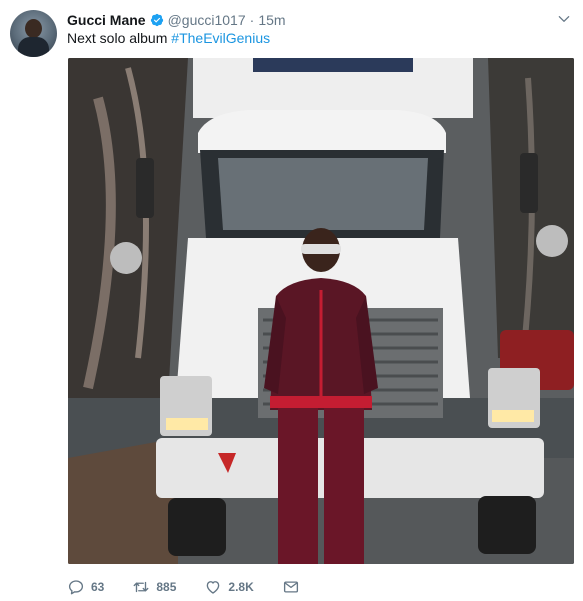 This screenshot has width=583, height=601. What do you see at coordinates (241, 587) in the screenshot?
I see `like-count: 2.8K` at bounding box center [241, 587].